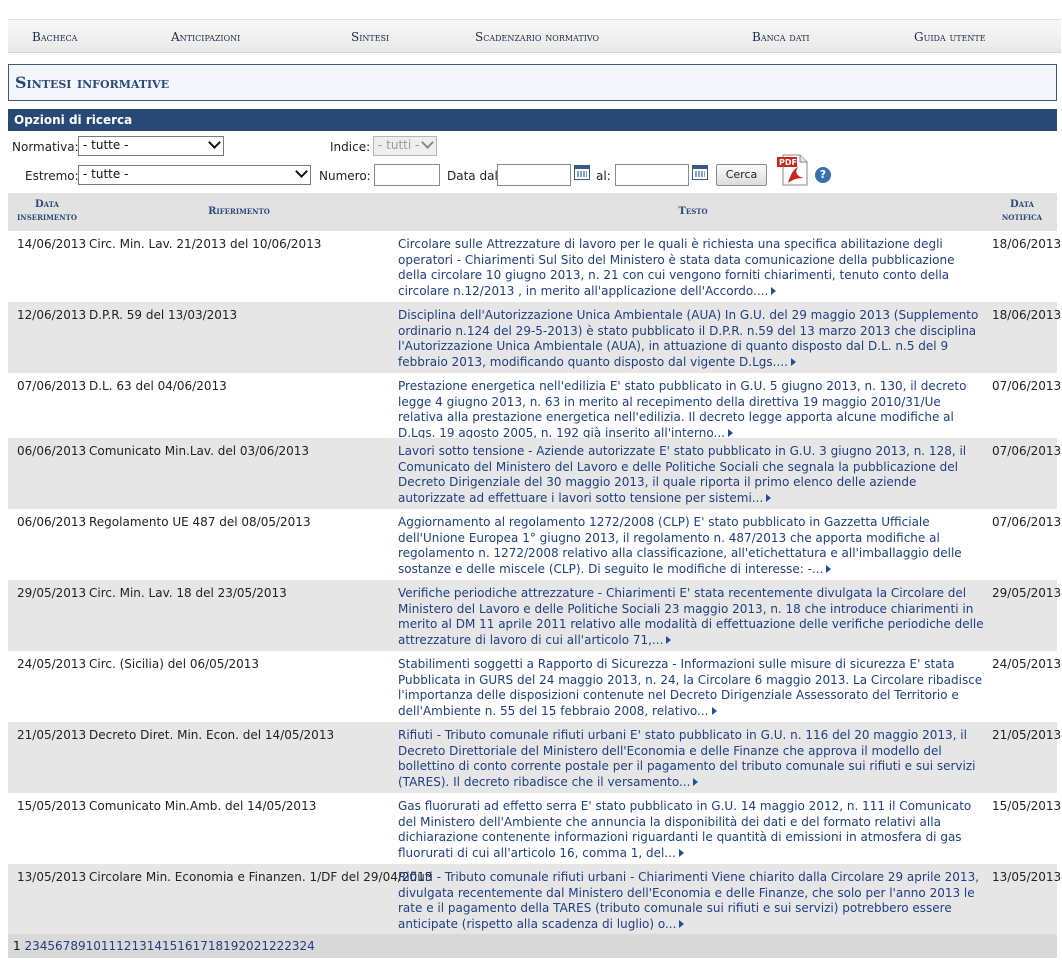 This screenshot has width=1062, height=962. What do you see at coordinates (532, 82) in the screenshot?
I see `page-title-box: Sintesi informative` at bounding box center [532, 82].